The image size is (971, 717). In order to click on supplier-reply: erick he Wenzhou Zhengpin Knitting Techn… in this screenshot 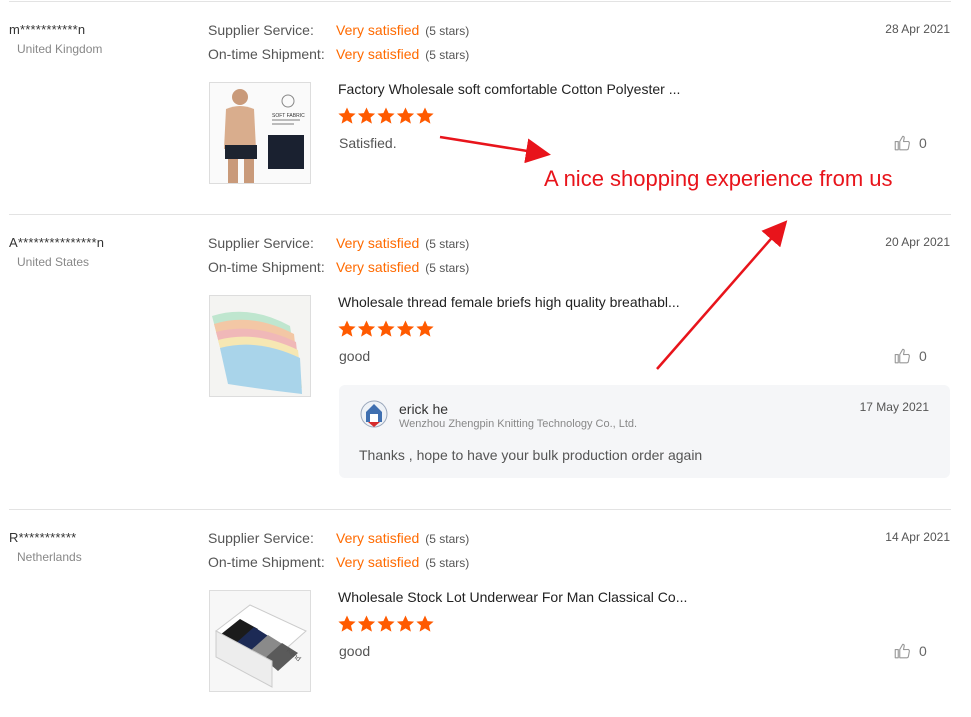, I will do `click(644, 431)`.